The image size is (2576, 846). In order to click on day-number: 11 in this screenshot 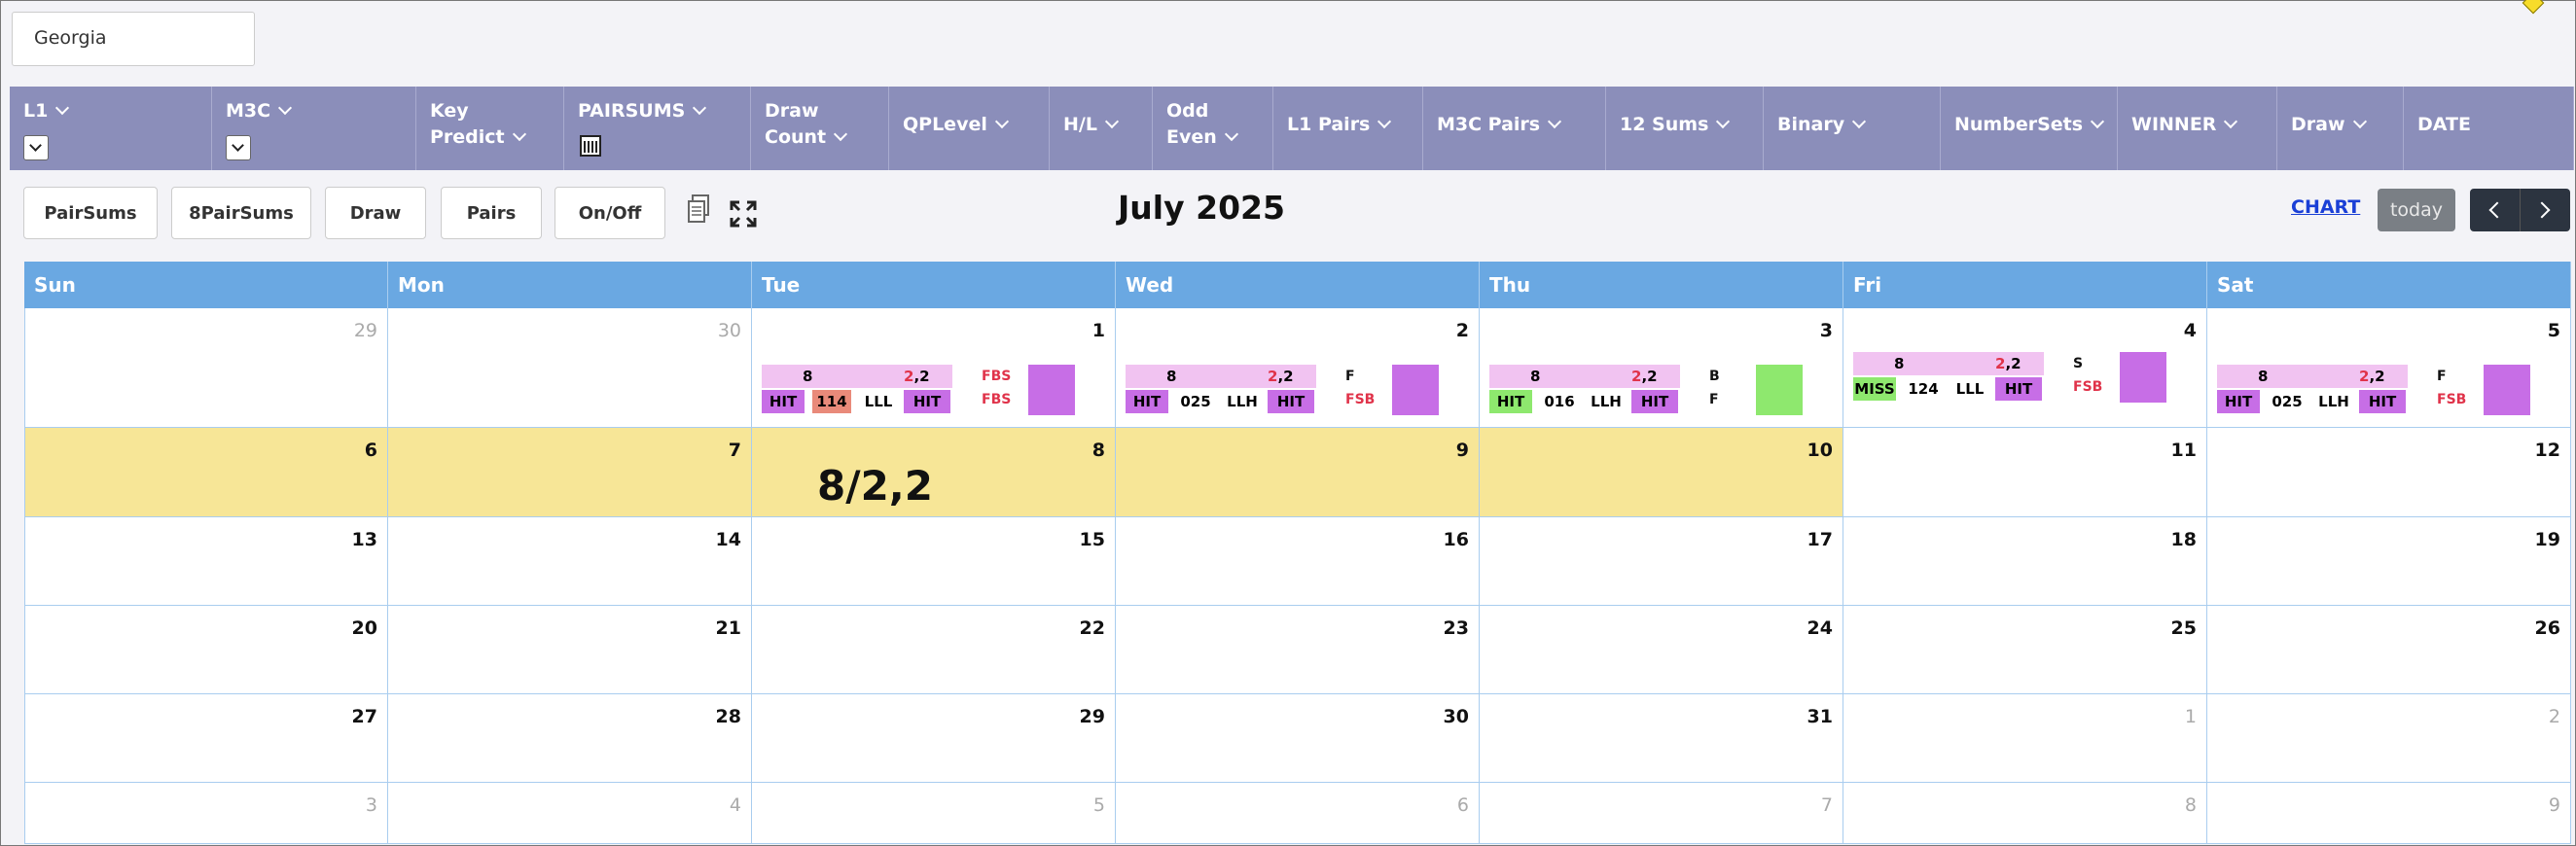, I will do `click(2184, 450)`.